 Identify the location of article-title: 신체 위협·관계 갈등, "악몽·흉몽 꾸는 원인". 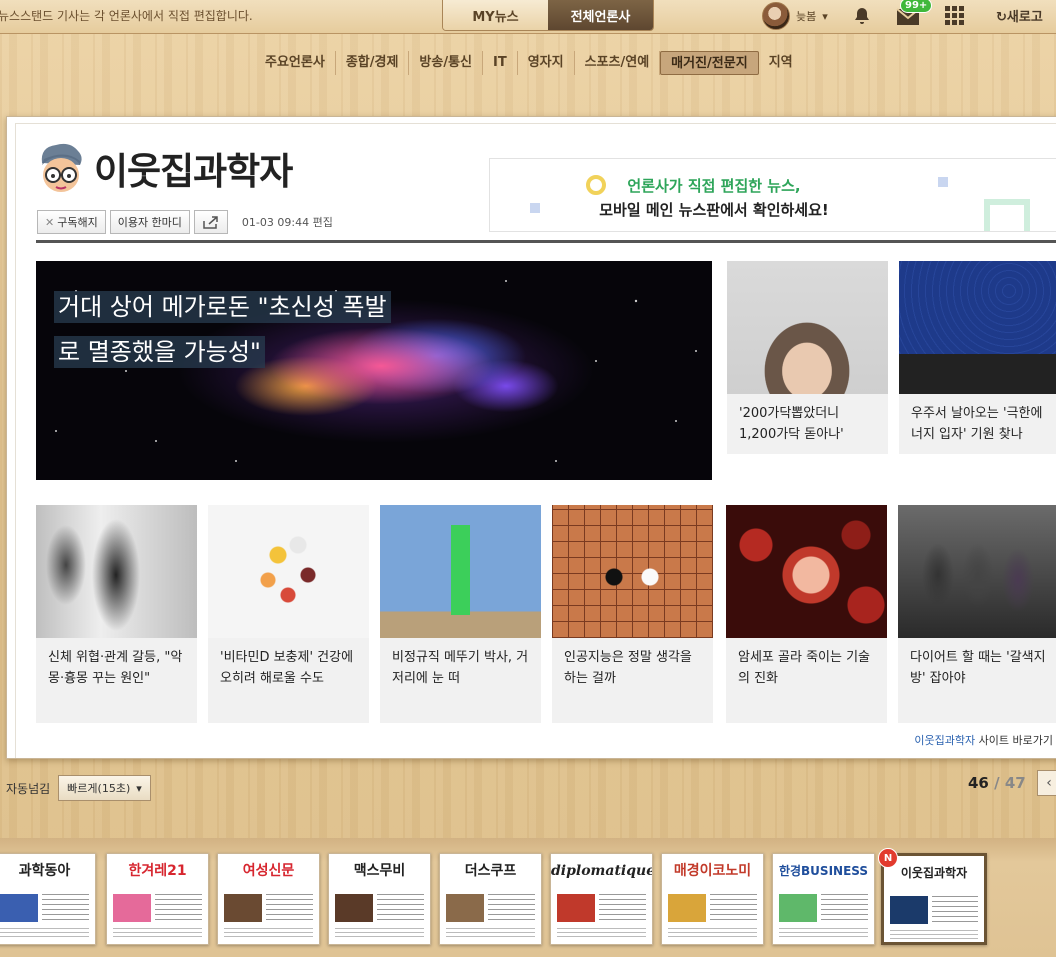
(115, 668).